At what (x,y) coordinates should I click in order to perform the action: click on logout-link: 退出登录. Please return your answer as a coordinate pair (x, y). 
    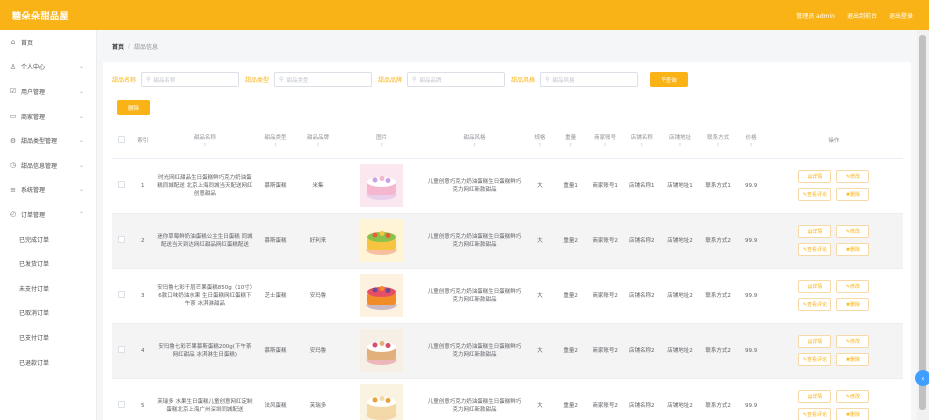
    Looking at the image, I should click on (901, 15).